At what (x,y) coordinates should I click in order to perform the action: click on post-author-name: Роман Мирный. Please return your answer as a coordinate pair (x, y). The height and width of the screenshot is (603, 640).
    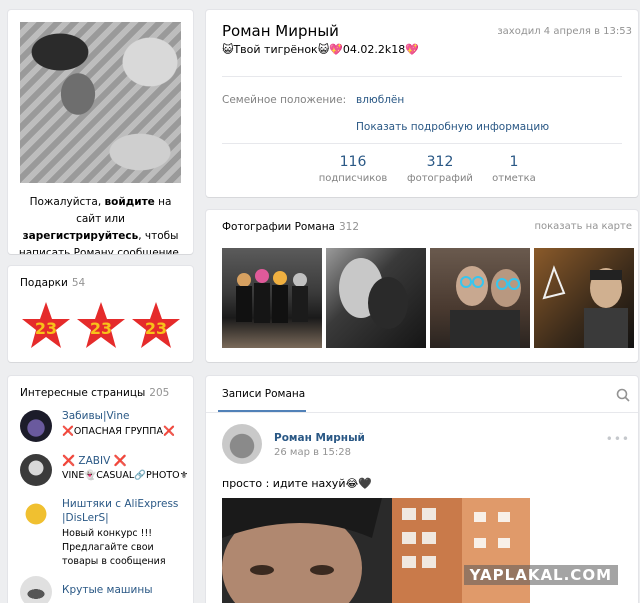
    Looking at the image, I should click on (319, 438).